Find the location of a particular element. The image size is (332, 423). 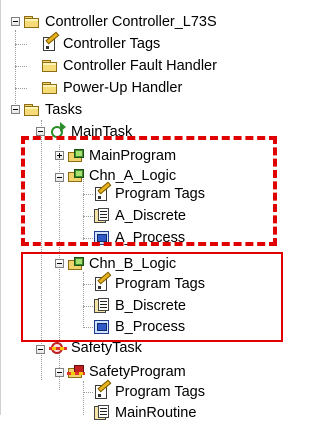

tree-item-main-routine: MainRoutine is located at coordinates (144, 413).